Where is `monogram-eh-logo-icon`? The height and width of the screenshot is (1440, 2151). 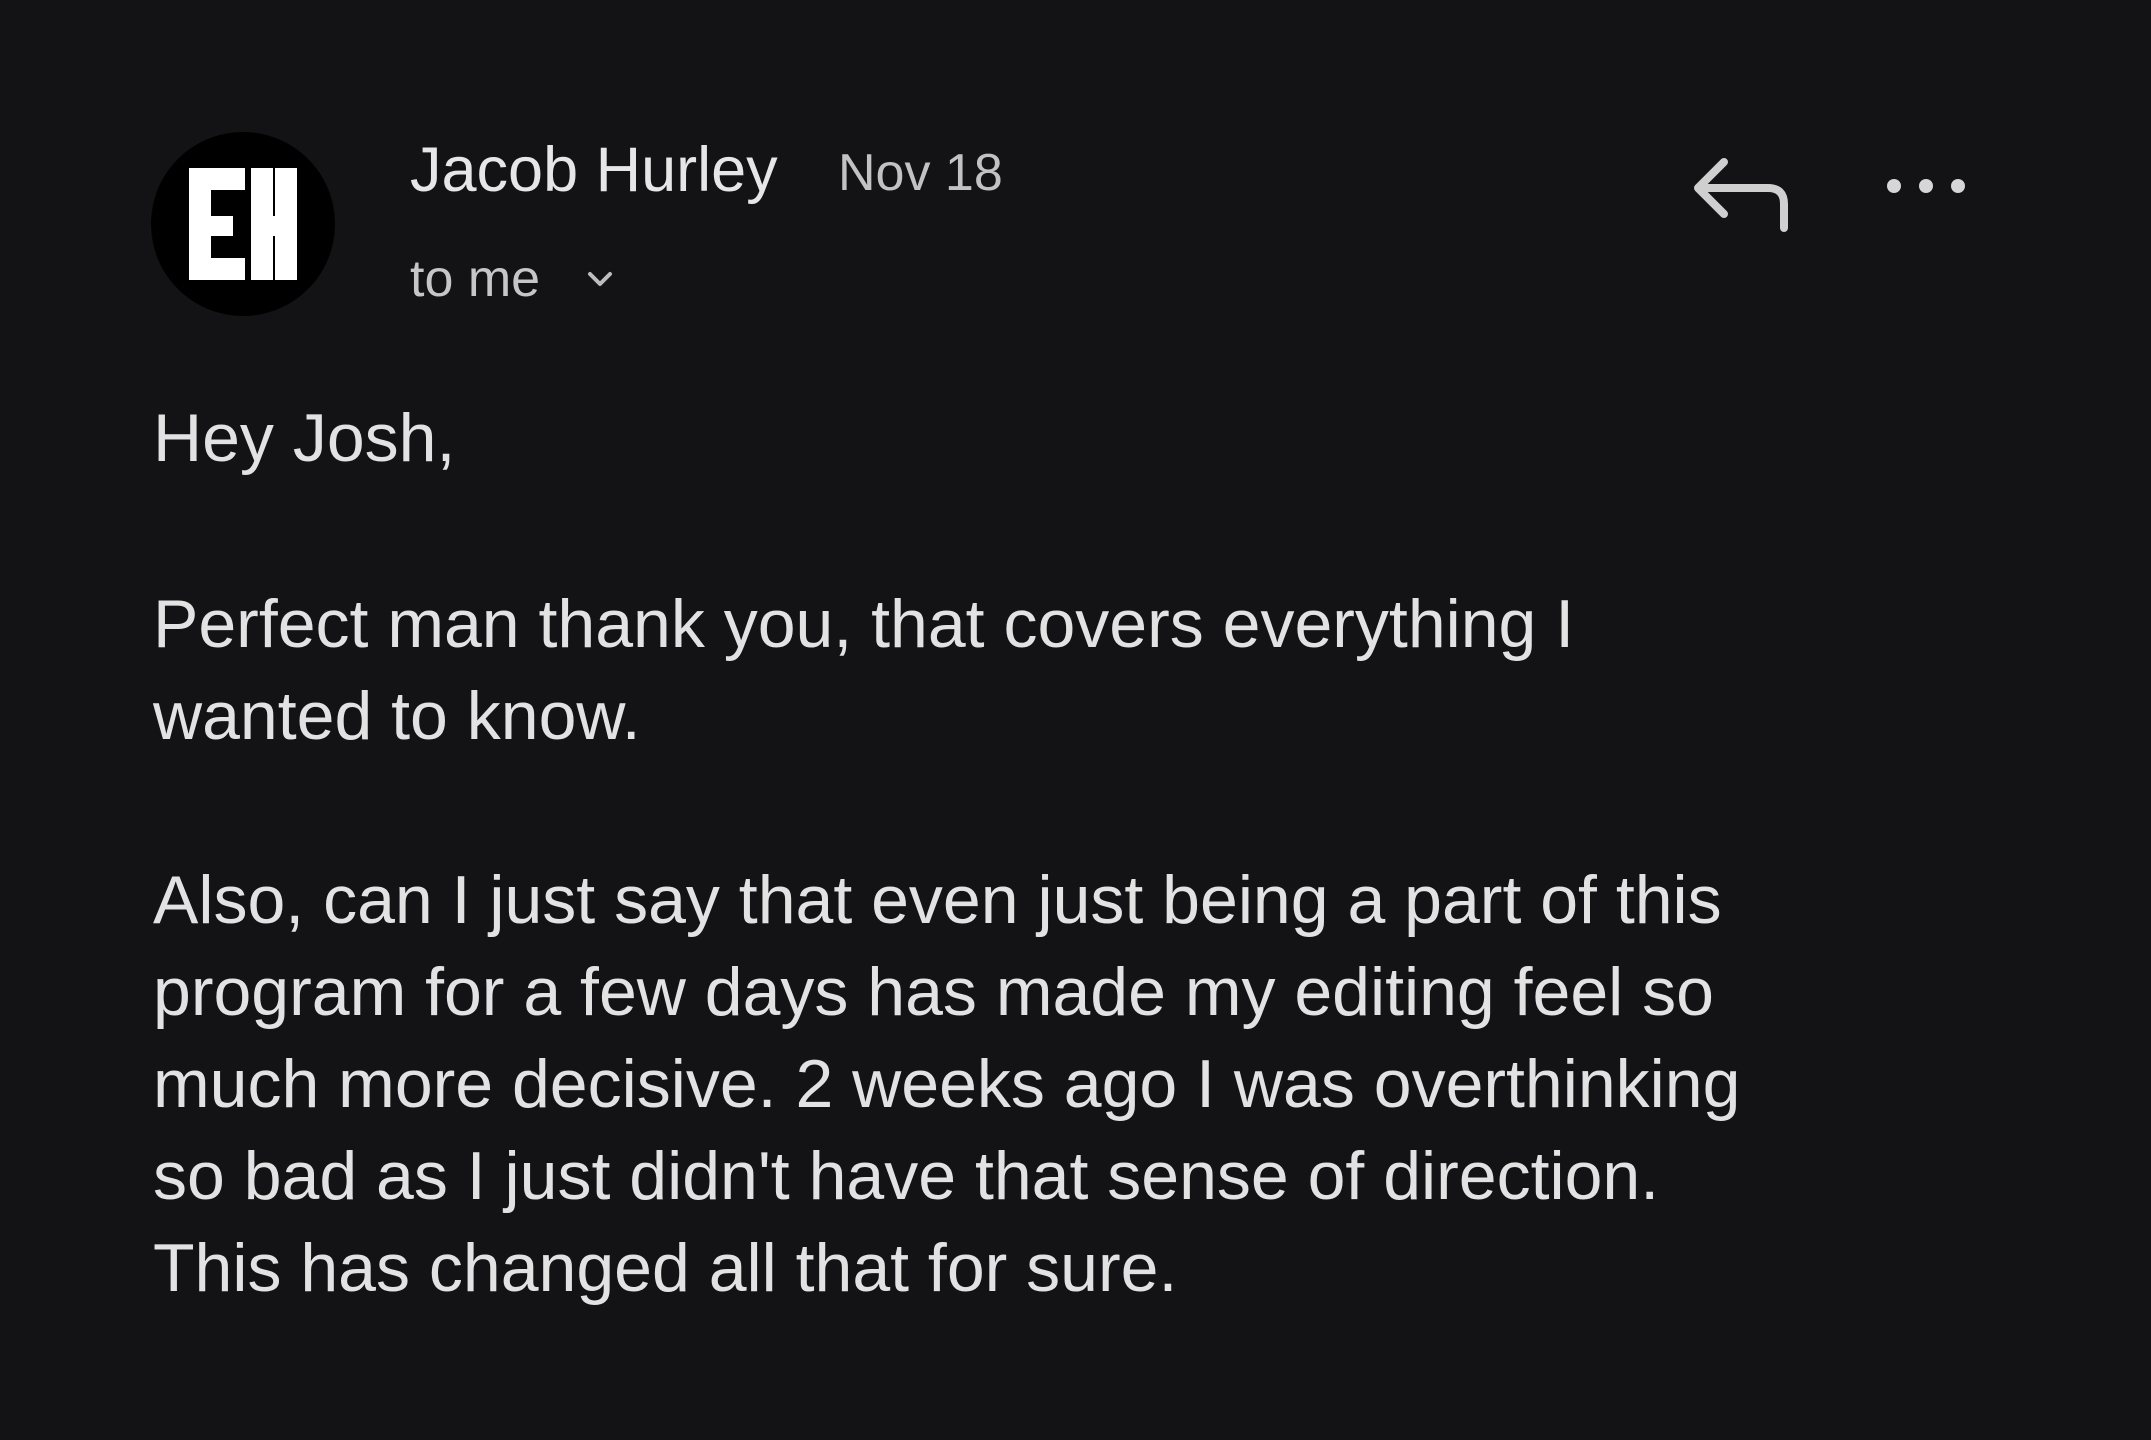 monogram-eh-logo-icon is located at coordinates (243, 224).